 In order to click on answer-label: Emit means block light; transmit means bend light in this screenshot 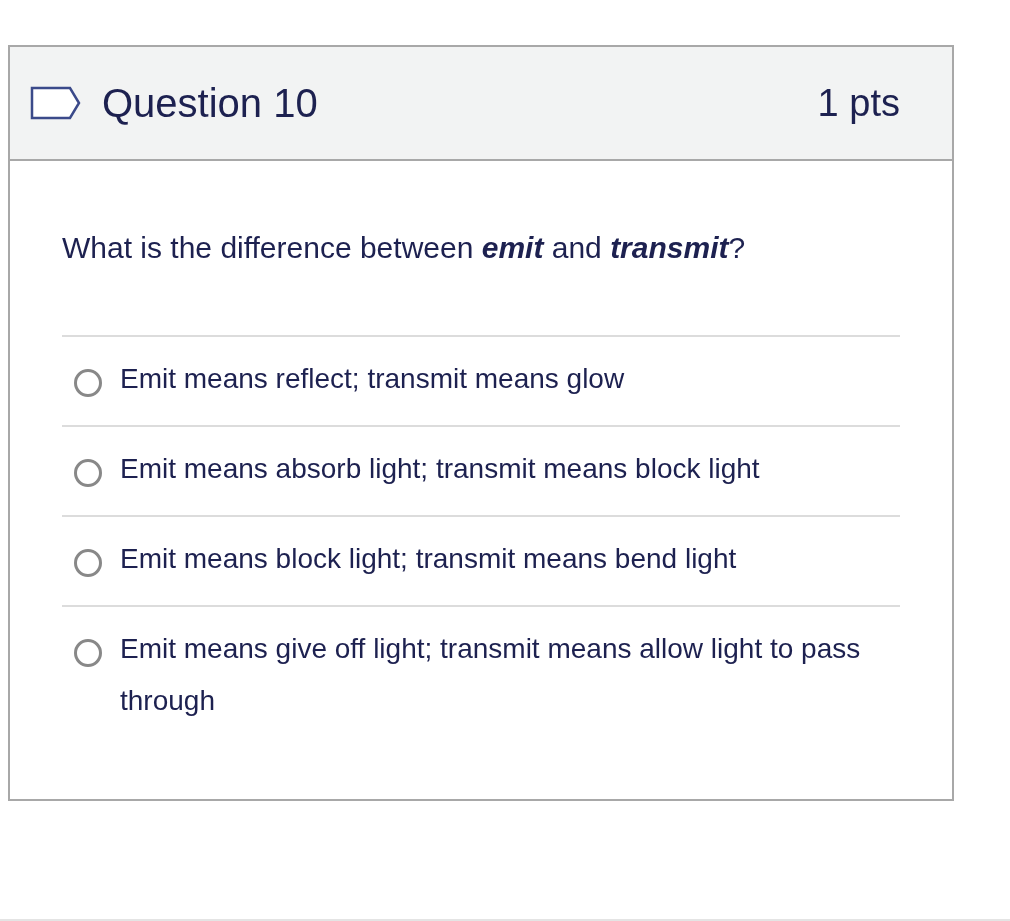, I will do `click(428, 559)`.